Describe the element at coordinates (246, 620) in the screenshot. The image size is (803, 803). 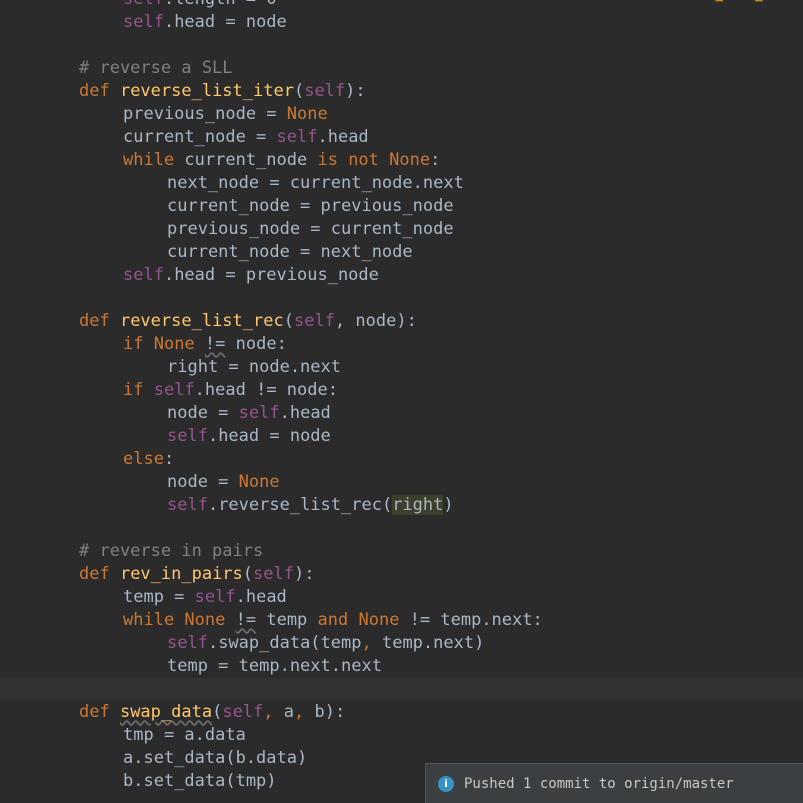
I see `code-token: !=` at that location.